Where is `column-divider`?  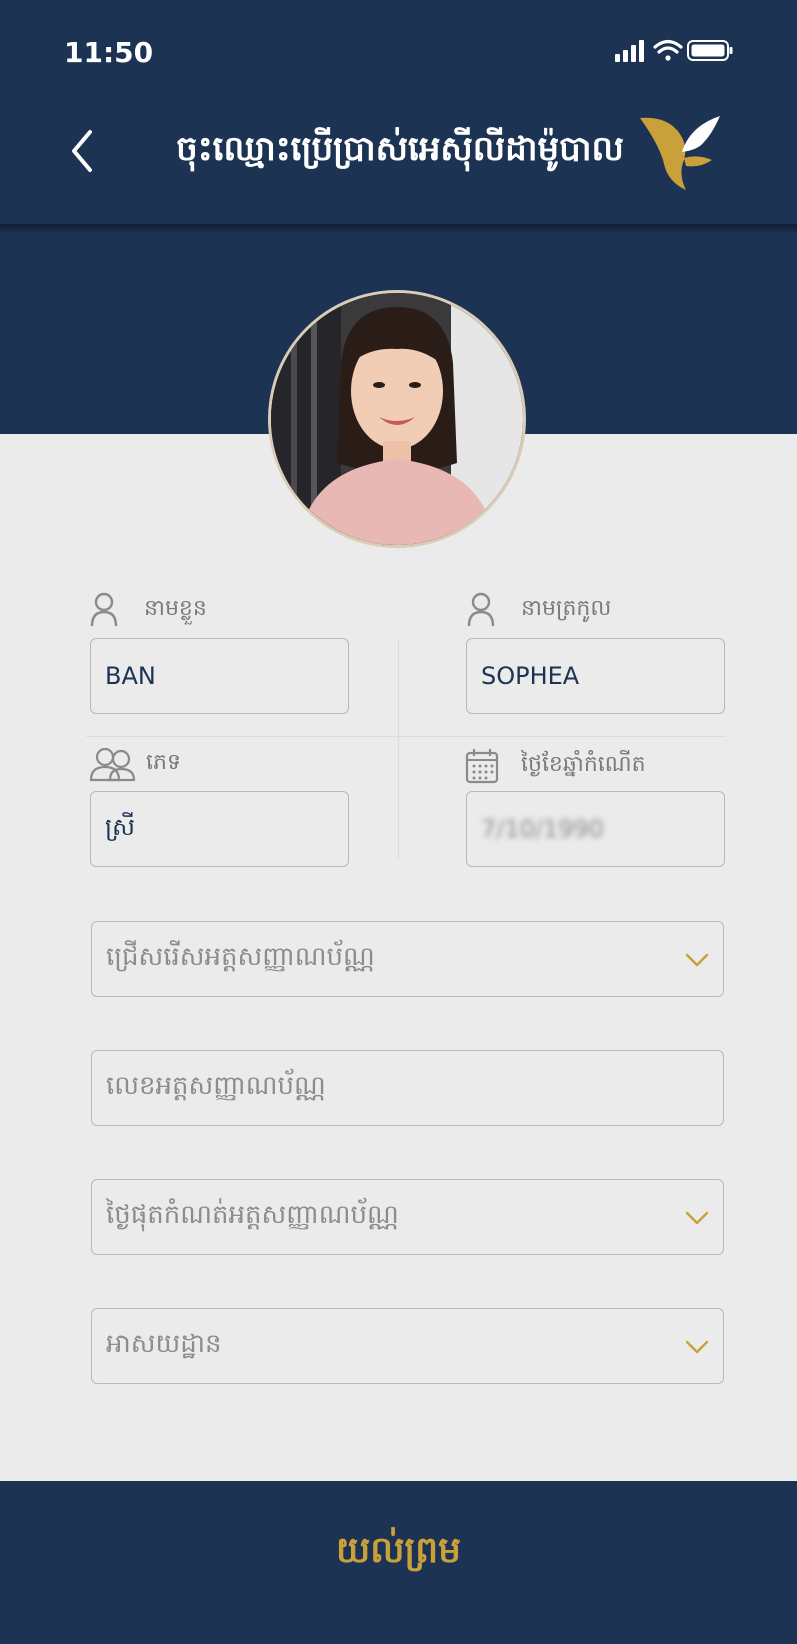
column-divider is located at coordinates (398, 750).